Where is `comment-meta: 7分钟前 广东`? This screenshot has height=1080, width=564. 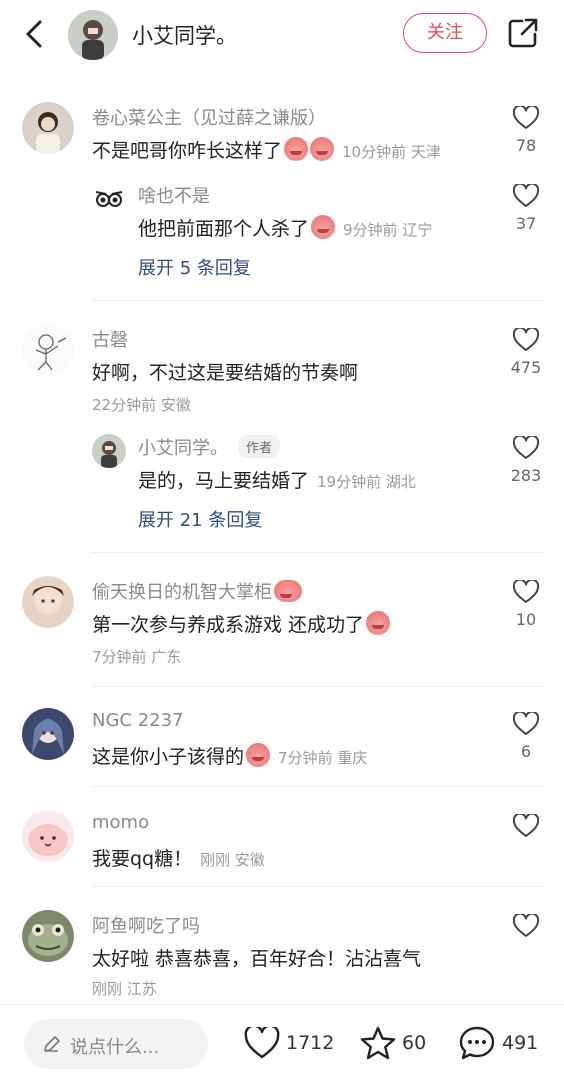 comment-meta: 7分钟前 广东 is located at coordinates (137, 657).